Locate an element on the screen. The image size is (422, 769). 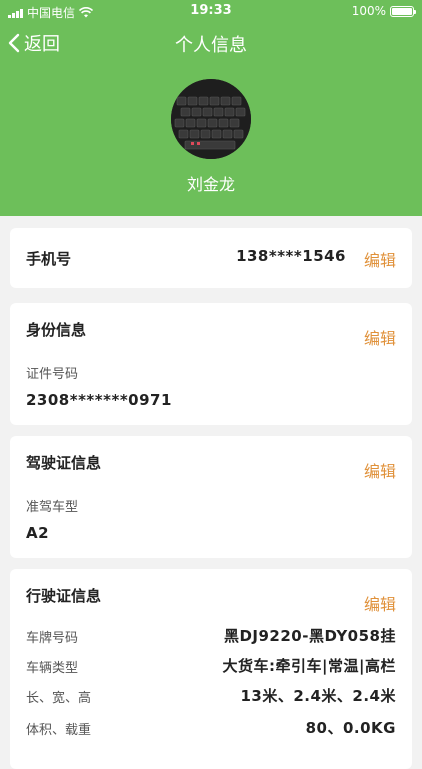
driver-license-title: 驾驶证信息 is located at coordinates (64, 463).